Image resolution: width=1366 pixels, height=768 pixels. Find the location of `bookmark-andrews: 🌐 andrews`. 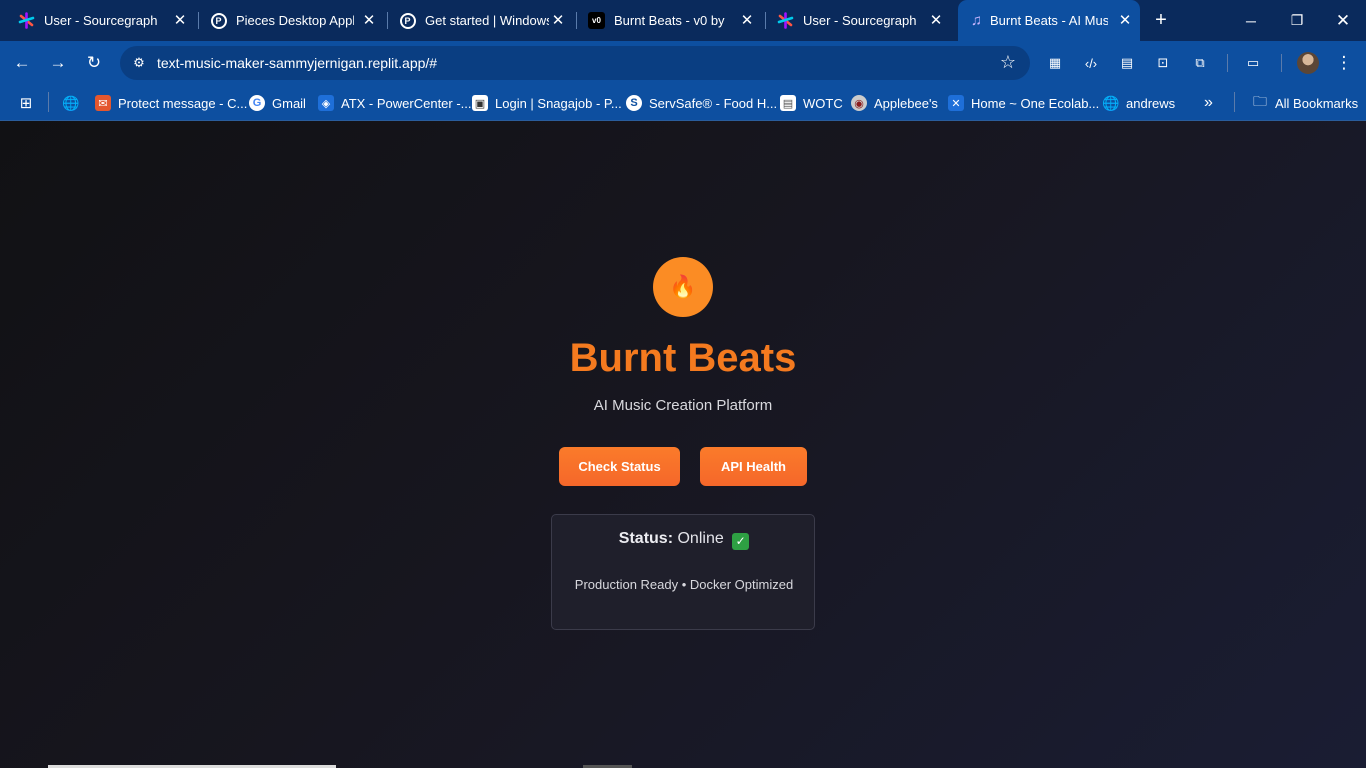

bookmark-andrews: 🌐 andrews is located at coordinates (1139, 103).